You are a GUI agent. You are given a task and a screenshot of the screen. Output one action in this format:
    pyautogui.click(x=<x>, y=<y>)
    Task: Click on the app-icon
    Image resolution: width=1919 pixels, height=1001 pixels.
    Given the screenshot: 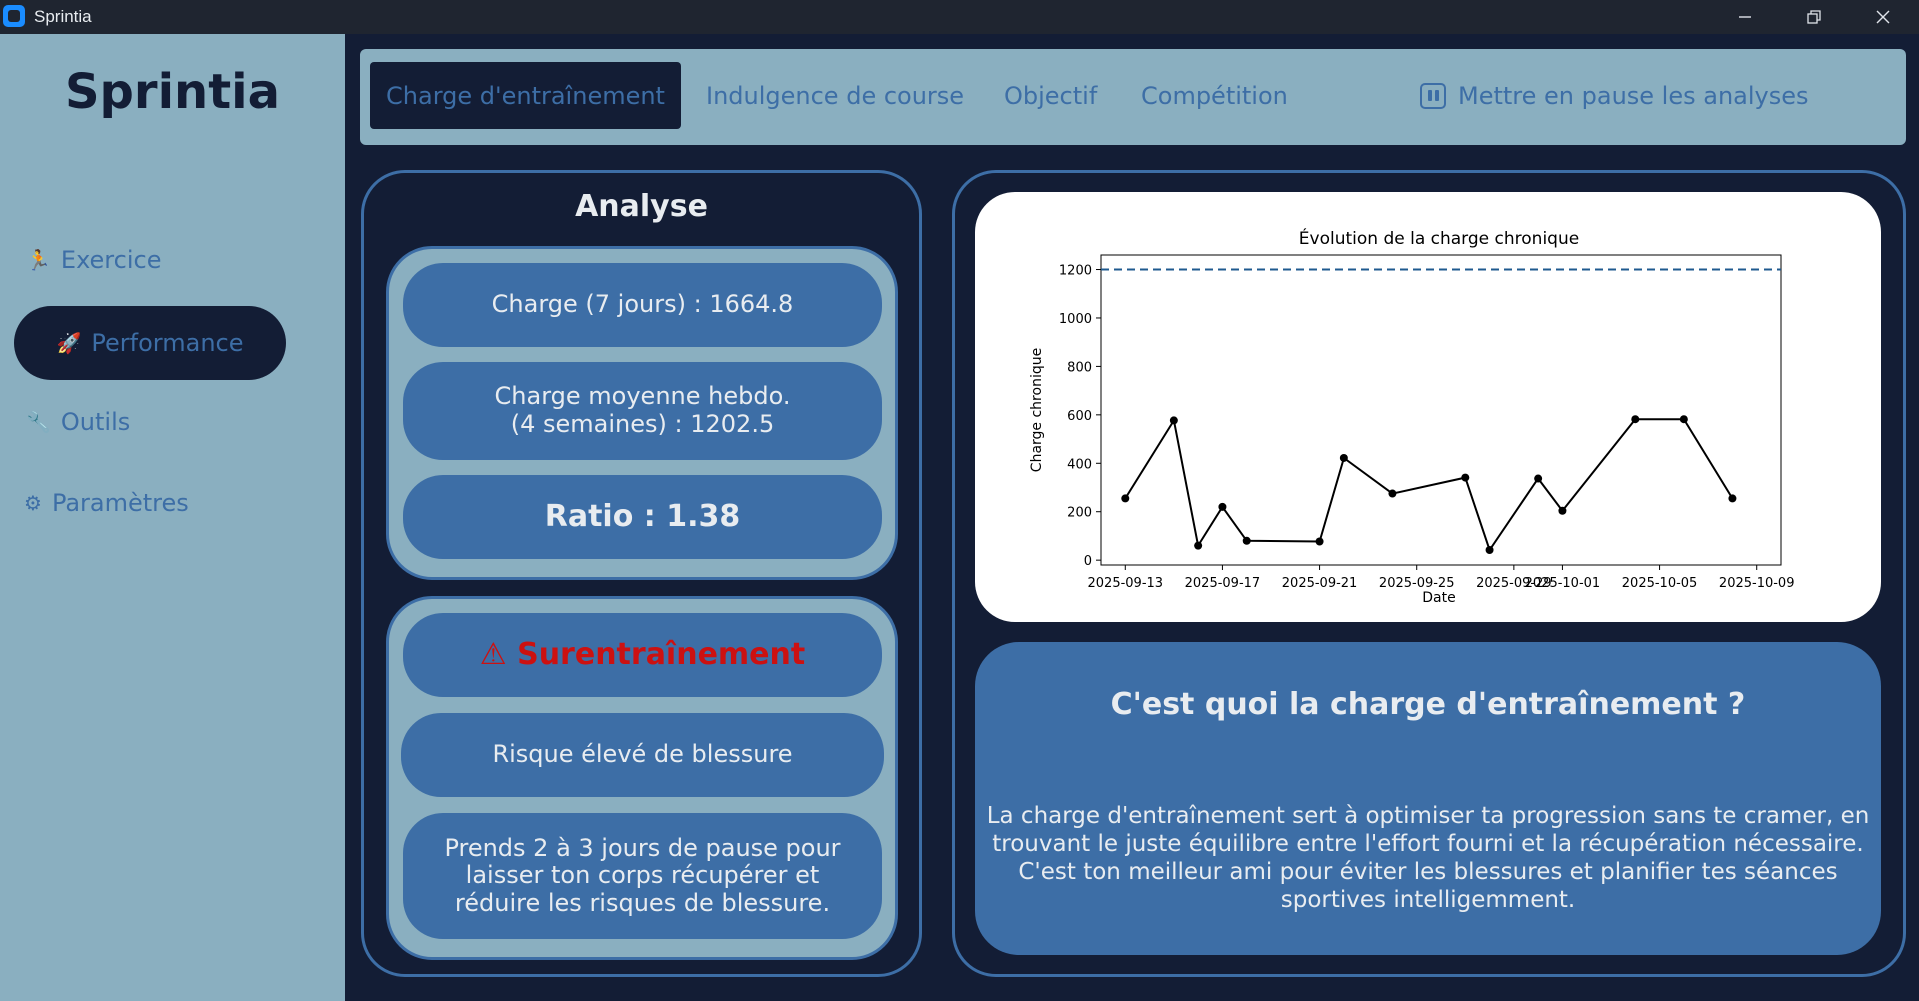 What is the action you would take?
    pyautogui.click(x=14, y=16)
    